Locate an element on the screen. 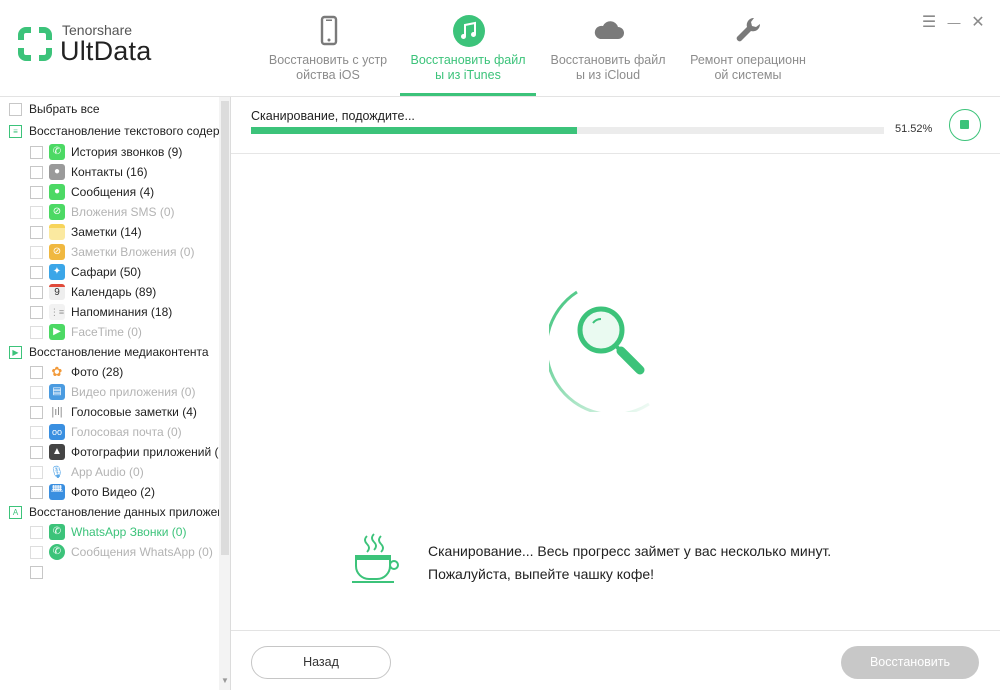 This screenshot has width=1000, height=690. sidebar-scrollbar: ▼ is located at coordinates (224, 393).